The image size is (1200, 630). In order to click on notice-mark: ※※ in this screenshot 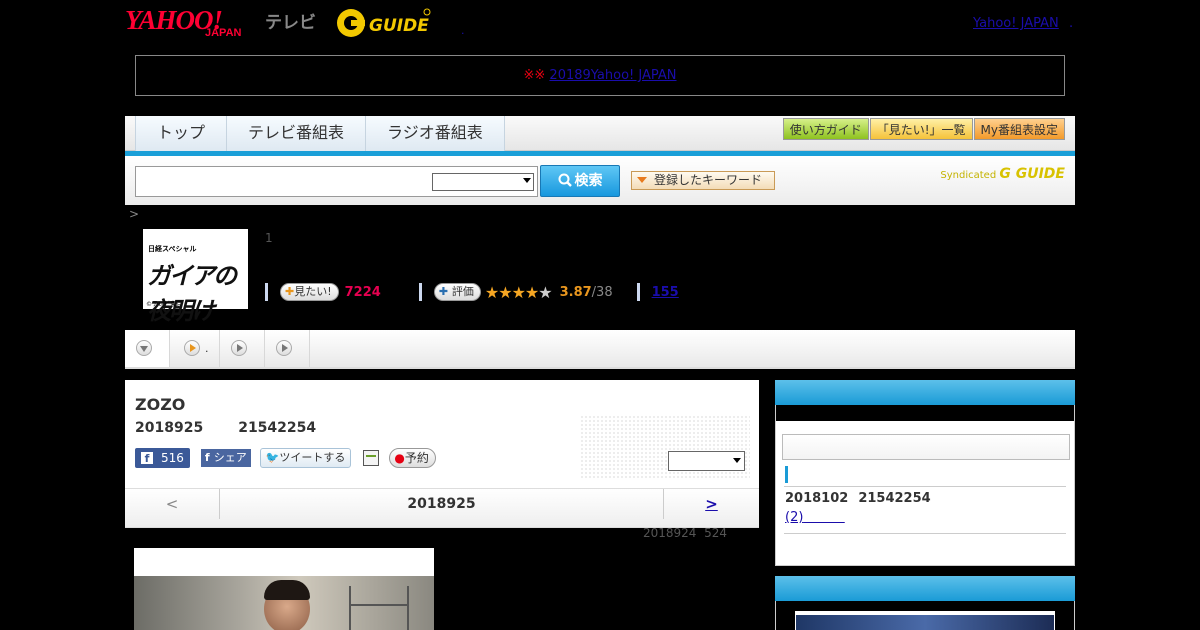, I will do `click(534, 75)`.